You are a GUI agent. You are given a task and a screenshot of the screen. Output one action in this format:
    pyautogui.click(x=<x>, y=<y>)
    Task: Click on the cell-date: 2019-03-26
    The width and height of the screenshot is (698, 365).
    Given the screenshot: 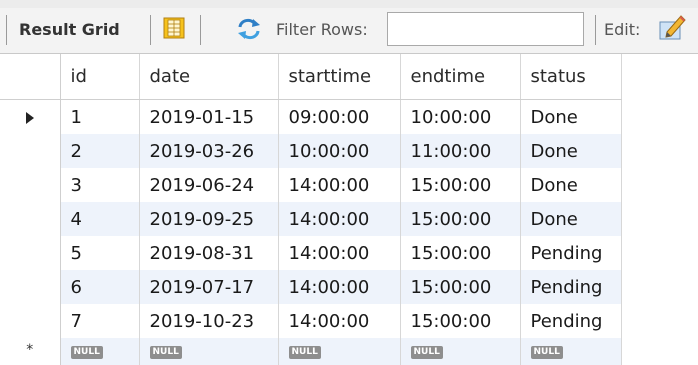 What is the action you would take?
    pyautogui.click(x=209, y=151)
    